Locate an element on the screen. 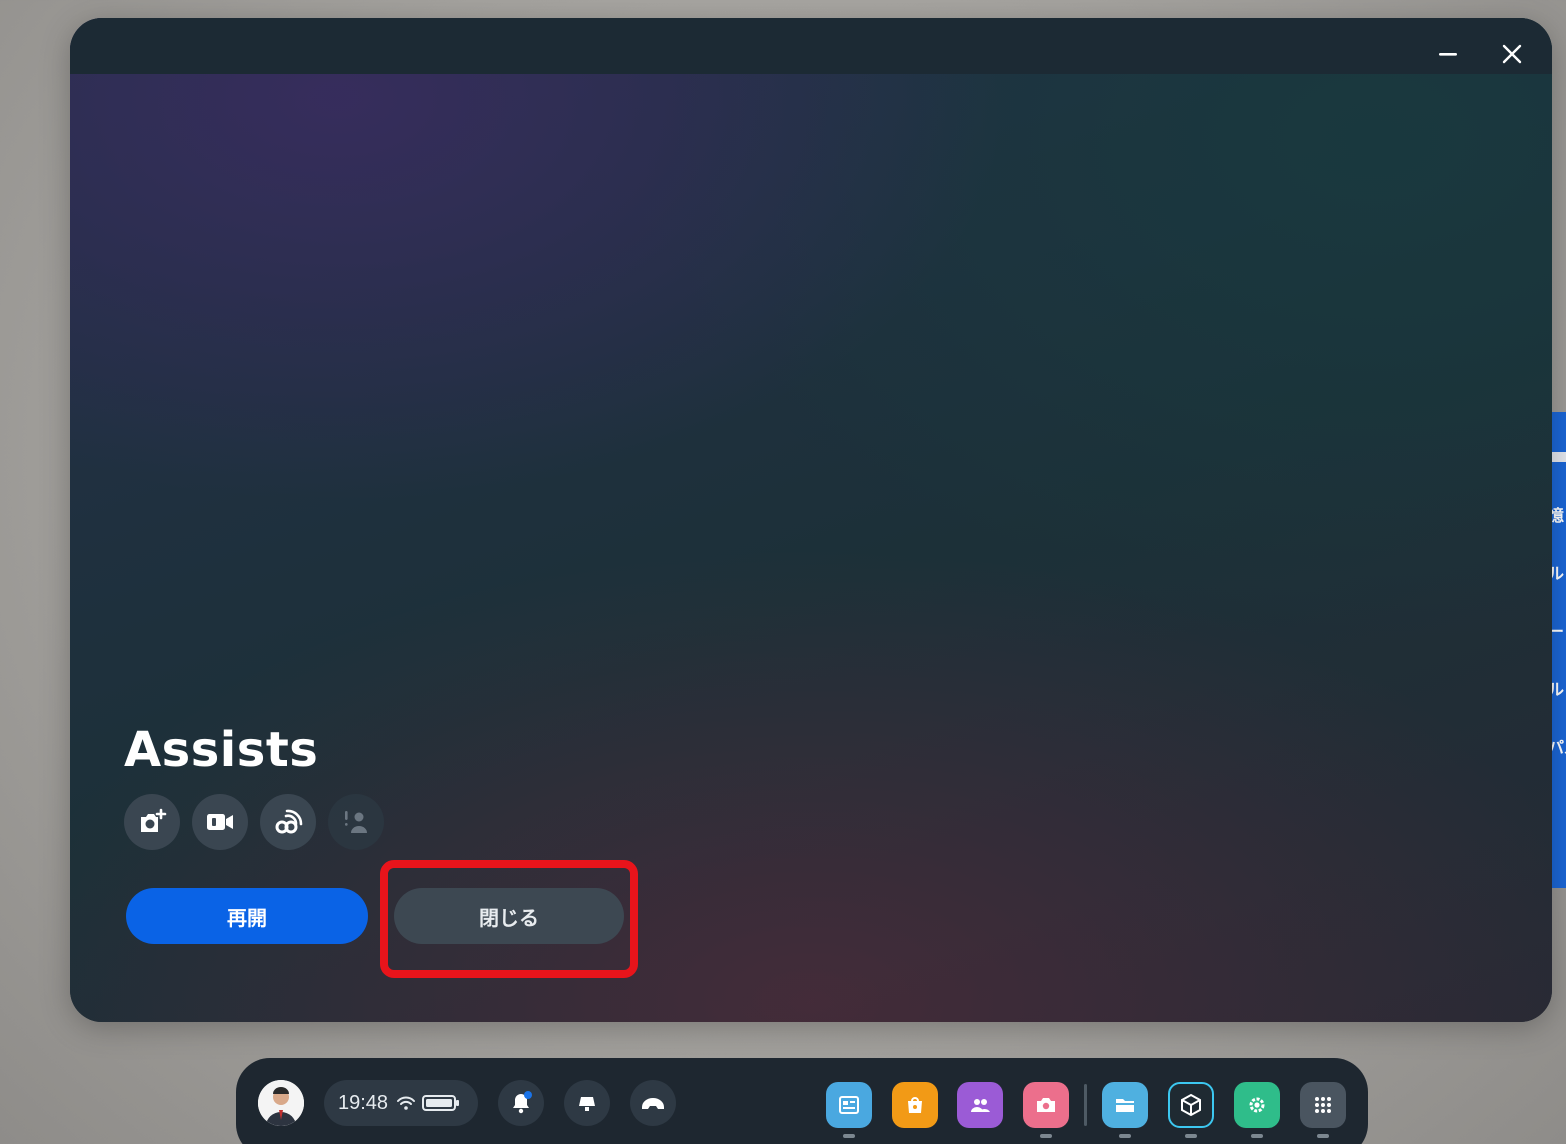  camera-permission is located at coordinates (152, 822).